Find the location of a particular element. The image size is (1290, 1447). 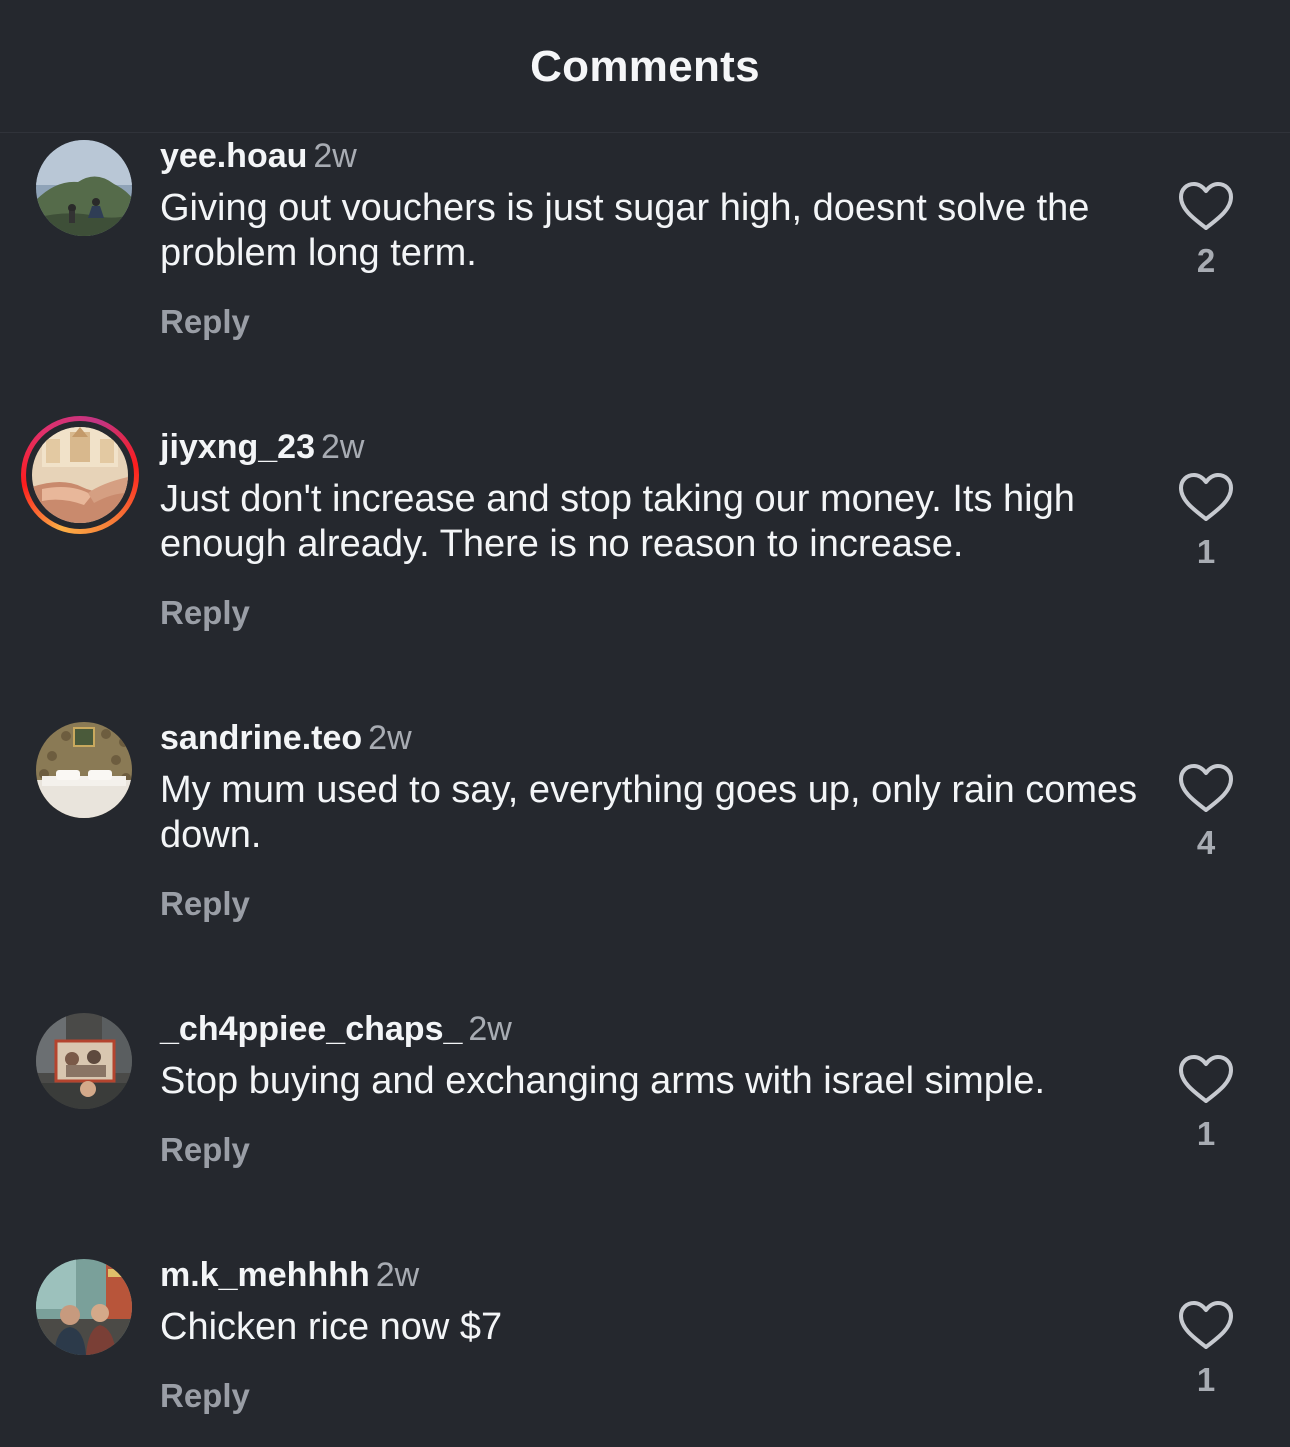

like-count: 4 is located at coordinates (1206, 842).